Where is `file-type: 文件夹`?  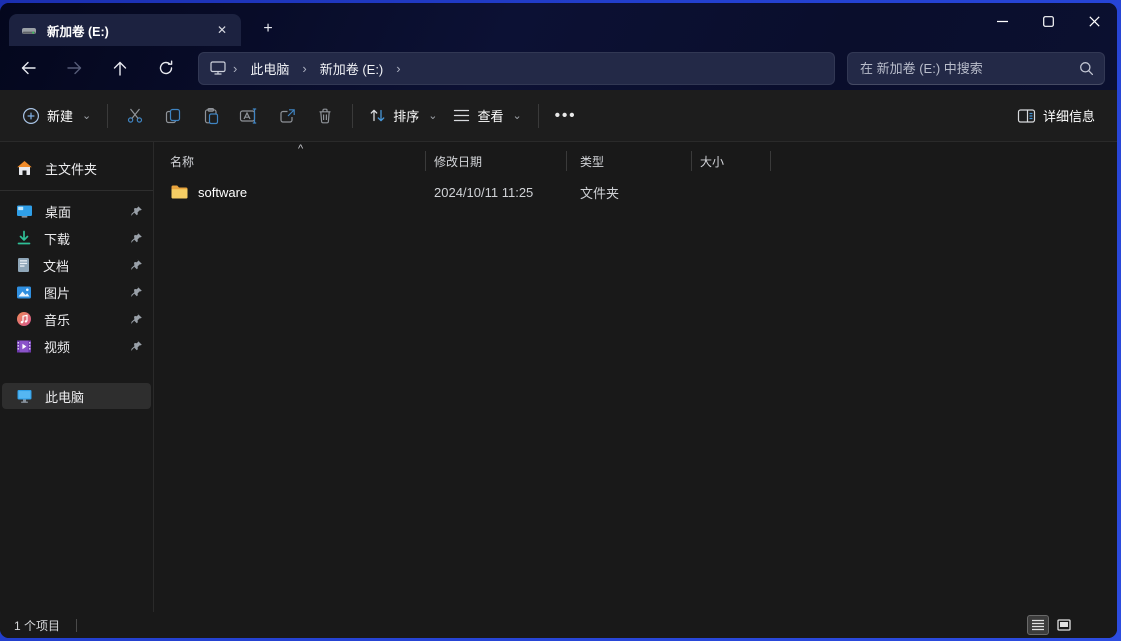
file-type: 文件夹 is located at coordinates (600, 193).